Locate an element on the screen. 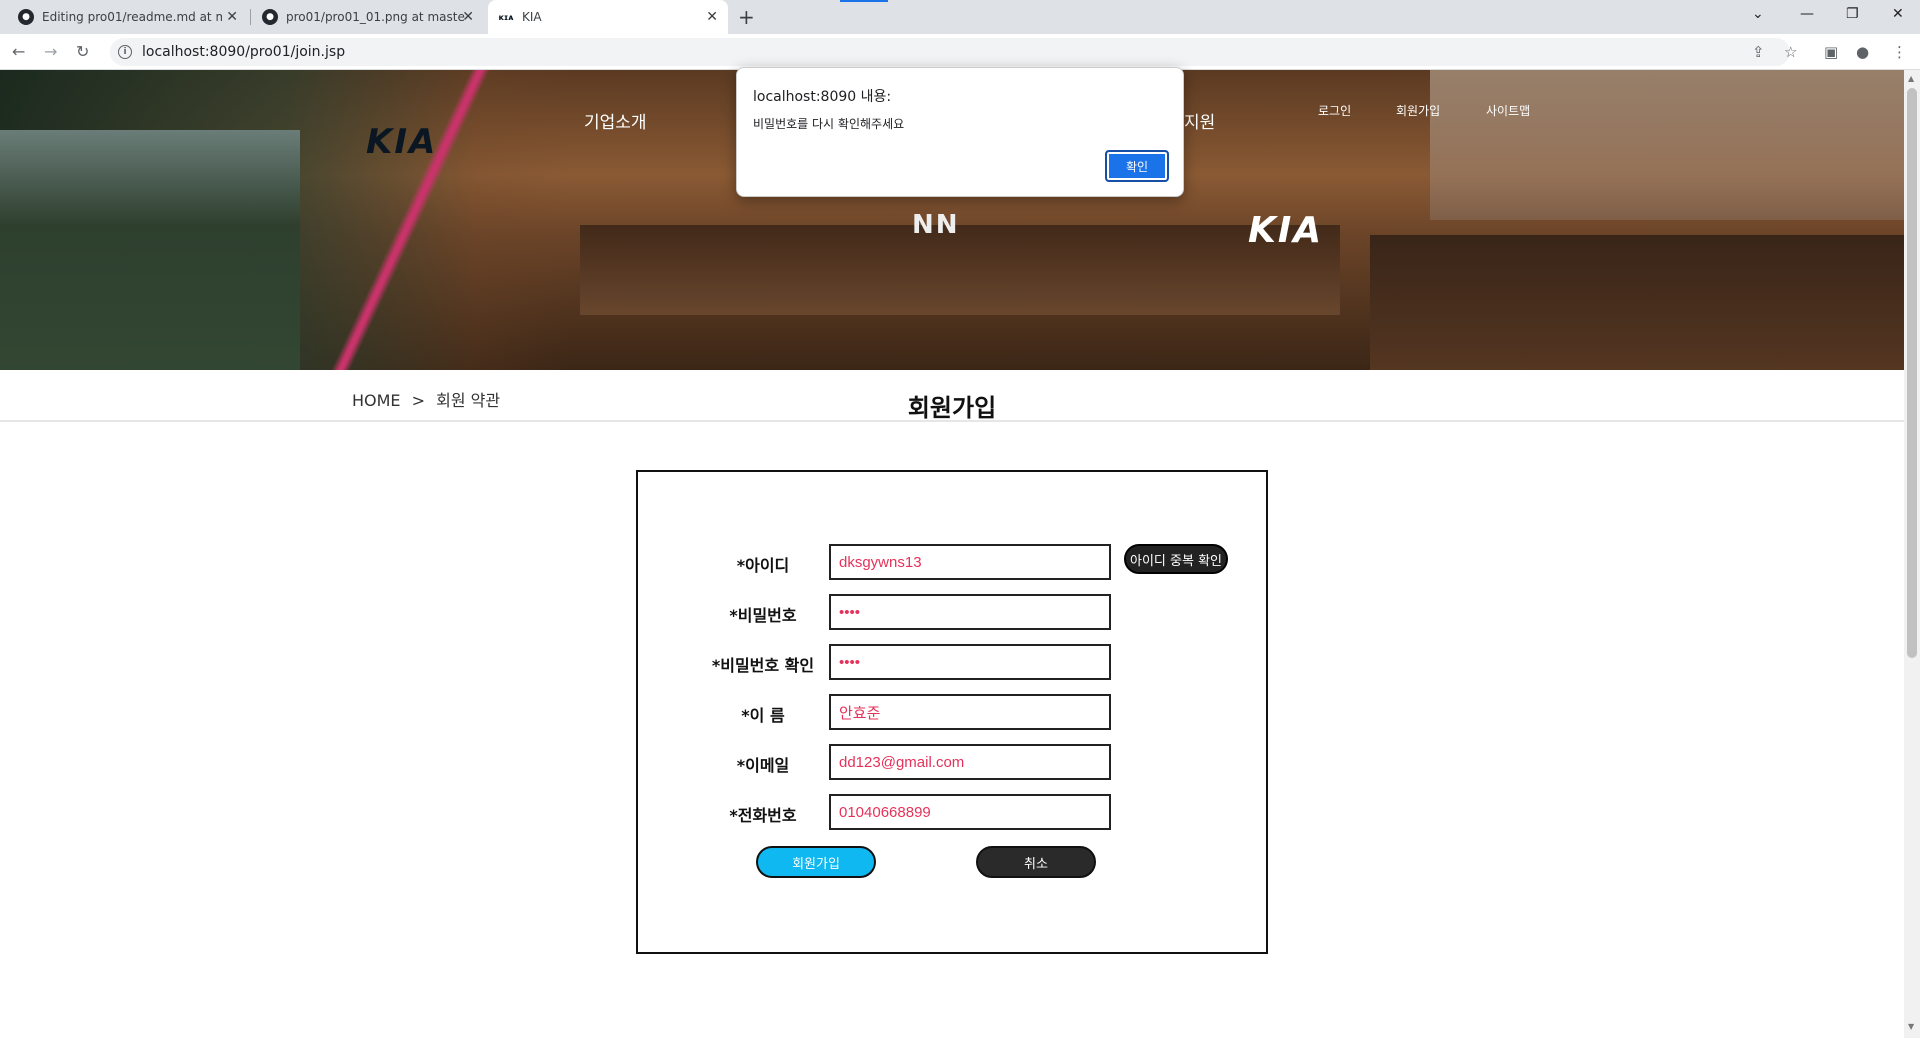 This screenshot has width=1920, height=1038. hero-sign-nn: NN is located at coordinates (936, 225).